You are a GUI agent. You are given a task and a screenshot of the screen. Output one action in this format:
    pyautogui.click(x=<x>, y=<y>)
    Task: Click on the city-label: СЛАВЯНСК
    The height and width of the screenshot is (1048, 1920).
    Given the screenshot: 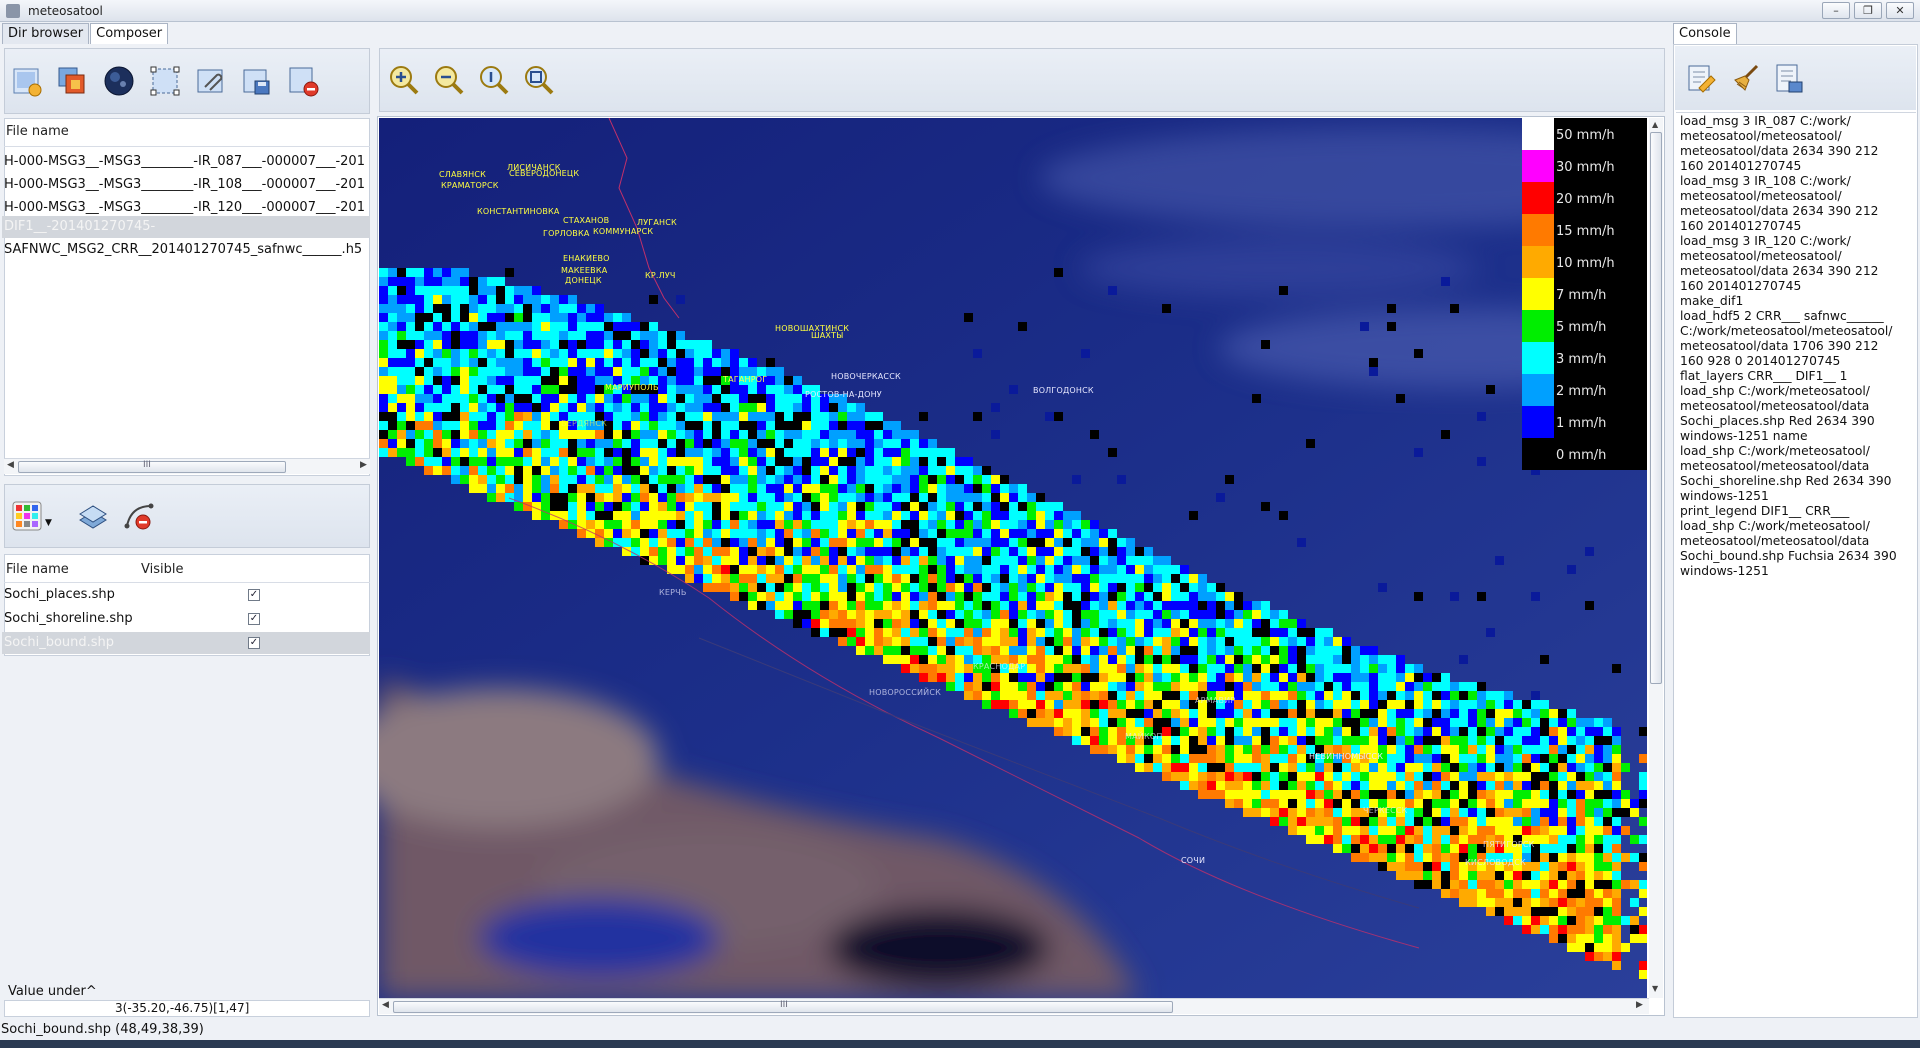 What is the action you would take?
    pyautogui.click(x=463, y=174)
    